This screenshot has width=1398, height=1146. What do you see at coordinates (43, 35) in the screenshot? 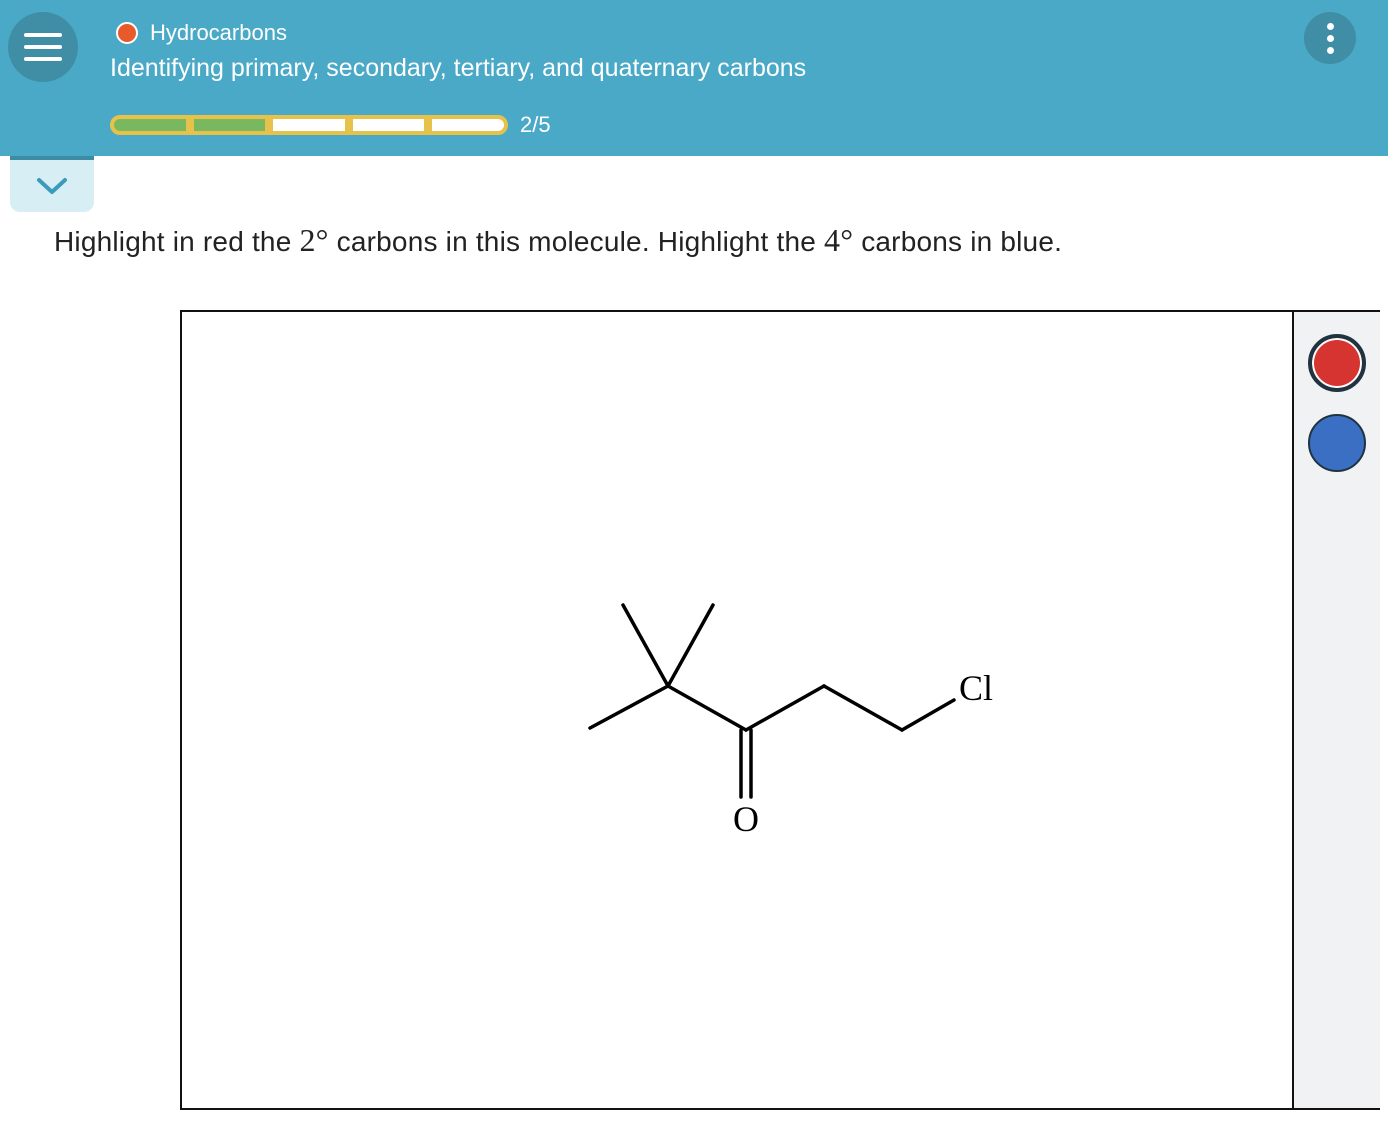
I see `menu-icon` at bounding box center [43, 35].